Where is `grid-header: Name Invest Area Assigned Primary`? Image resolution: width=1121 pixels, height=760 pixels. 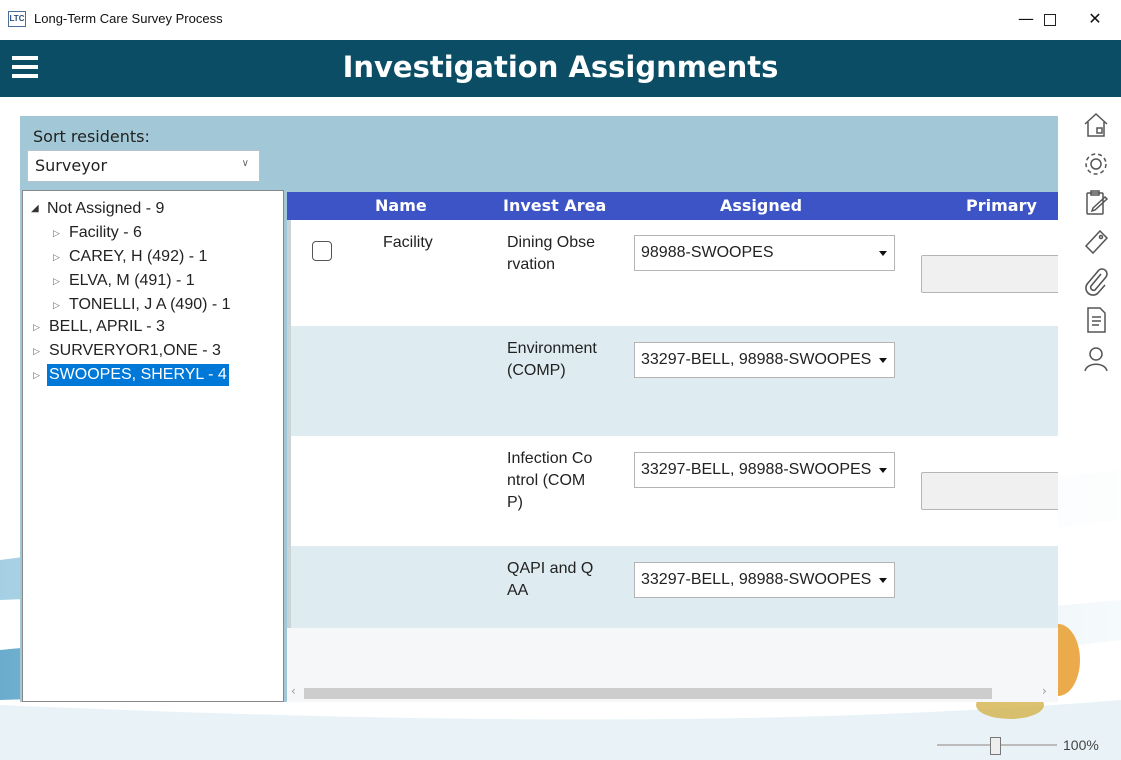
grid-header: Name Invest Area Assigned Primary is located at coordinates (672, 206).